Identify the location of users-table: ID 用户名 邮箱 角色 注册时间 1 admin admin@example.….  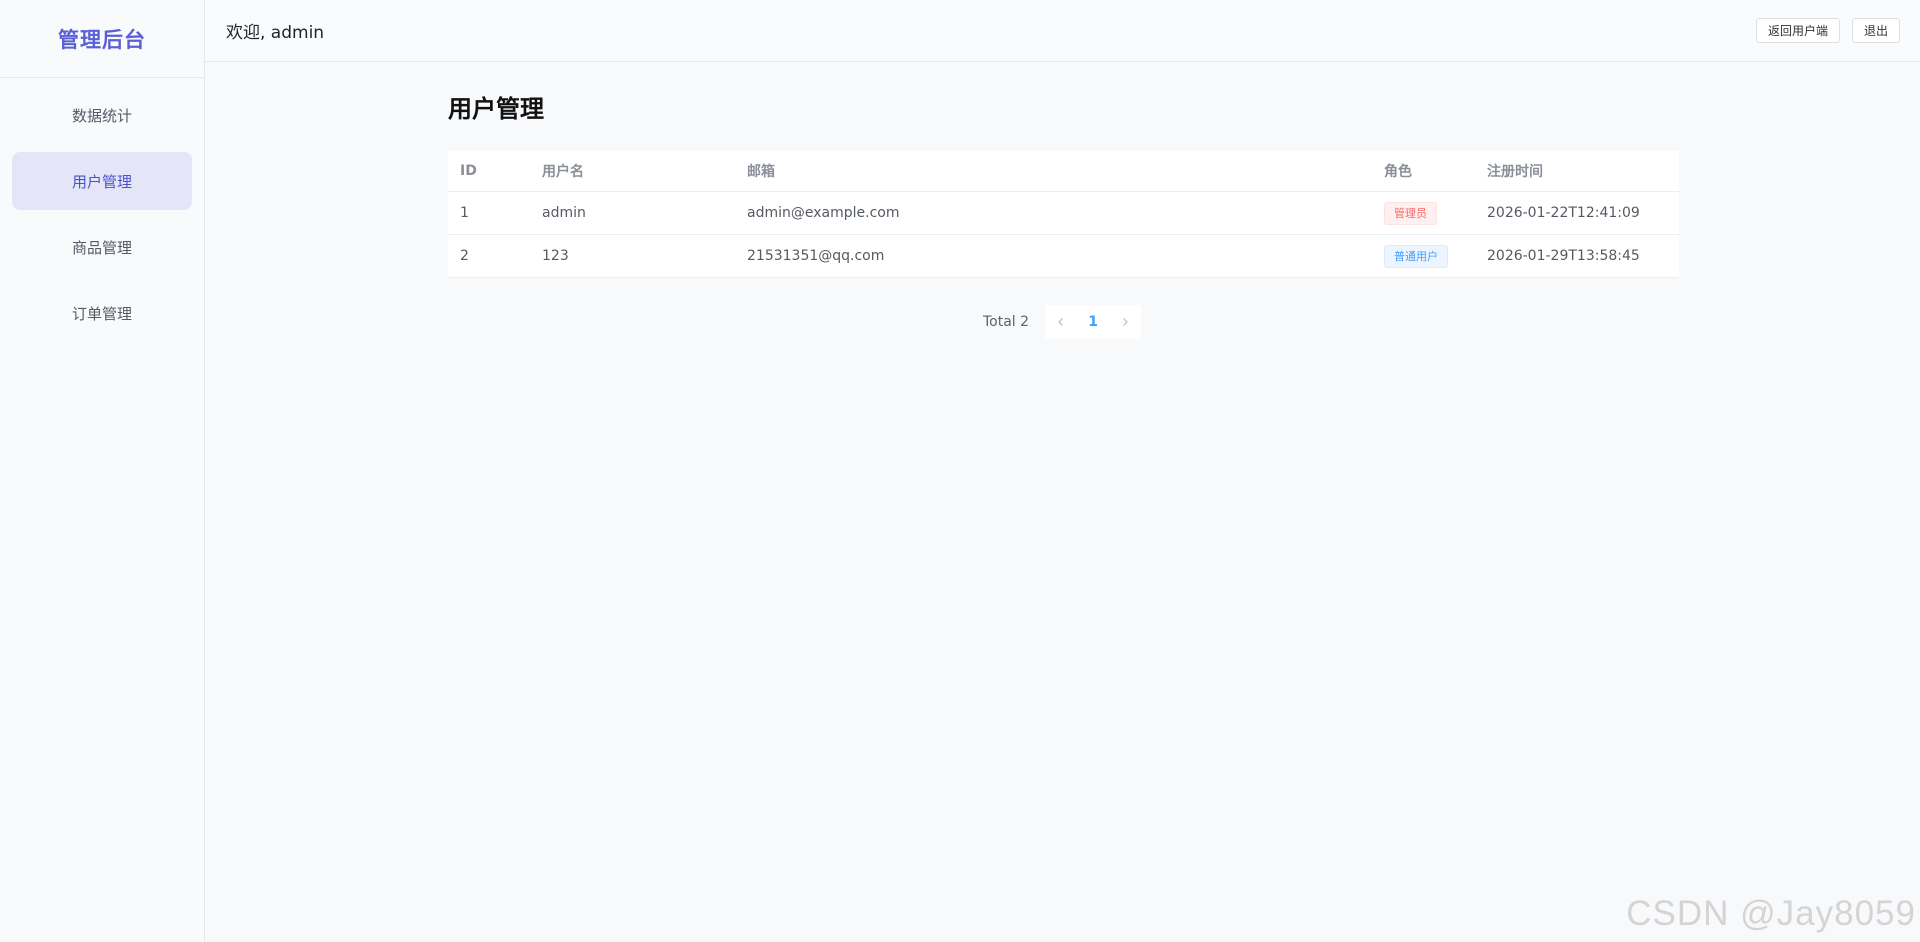
(1063, 214).